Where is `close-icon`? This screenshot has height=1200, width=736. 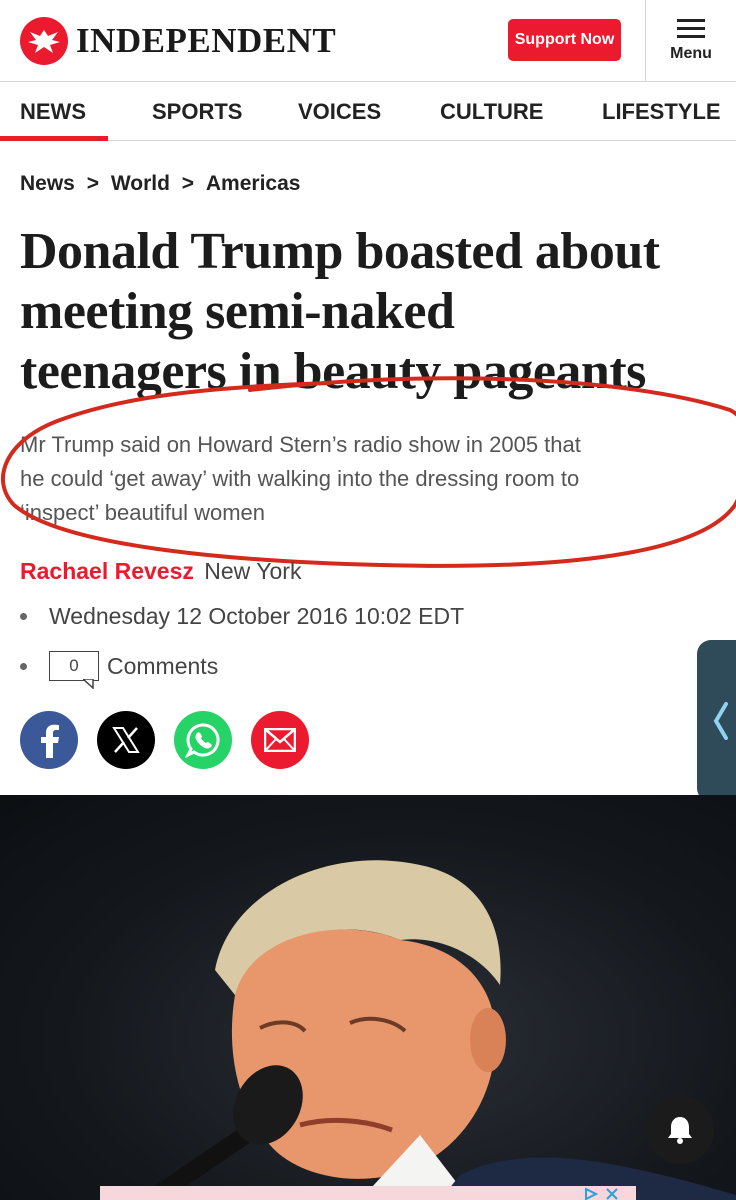 close-icon is located at coordinates (612, 1194).